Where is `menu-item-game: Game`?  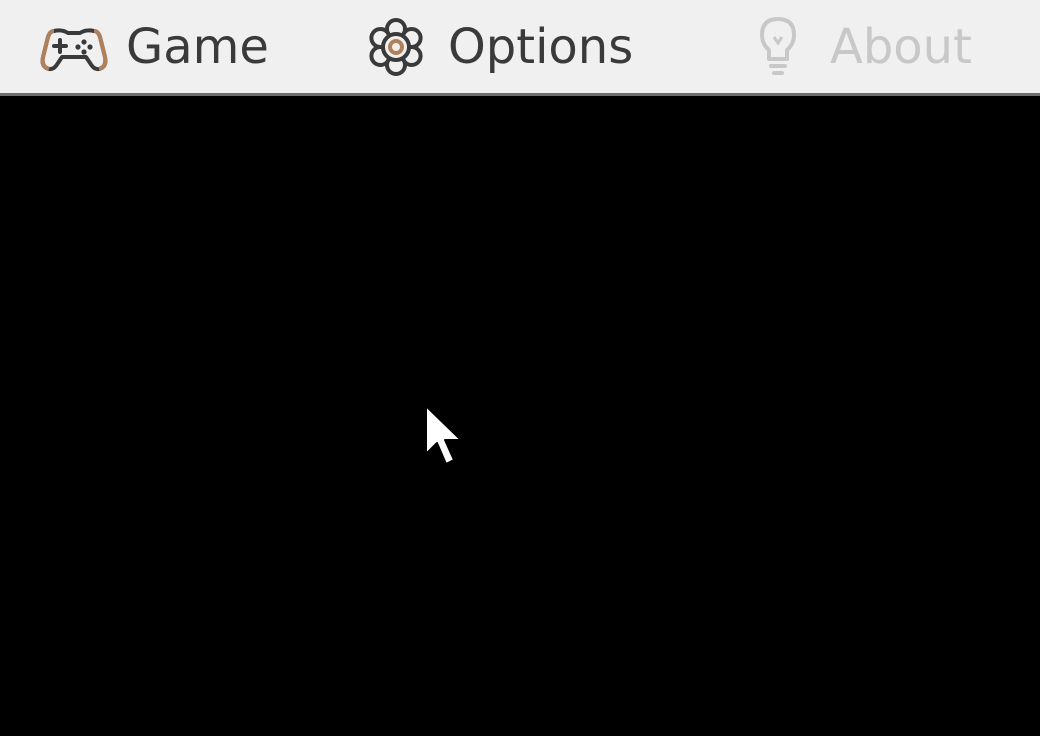
menu-item-game: Game is located at coordinates (154, 46).